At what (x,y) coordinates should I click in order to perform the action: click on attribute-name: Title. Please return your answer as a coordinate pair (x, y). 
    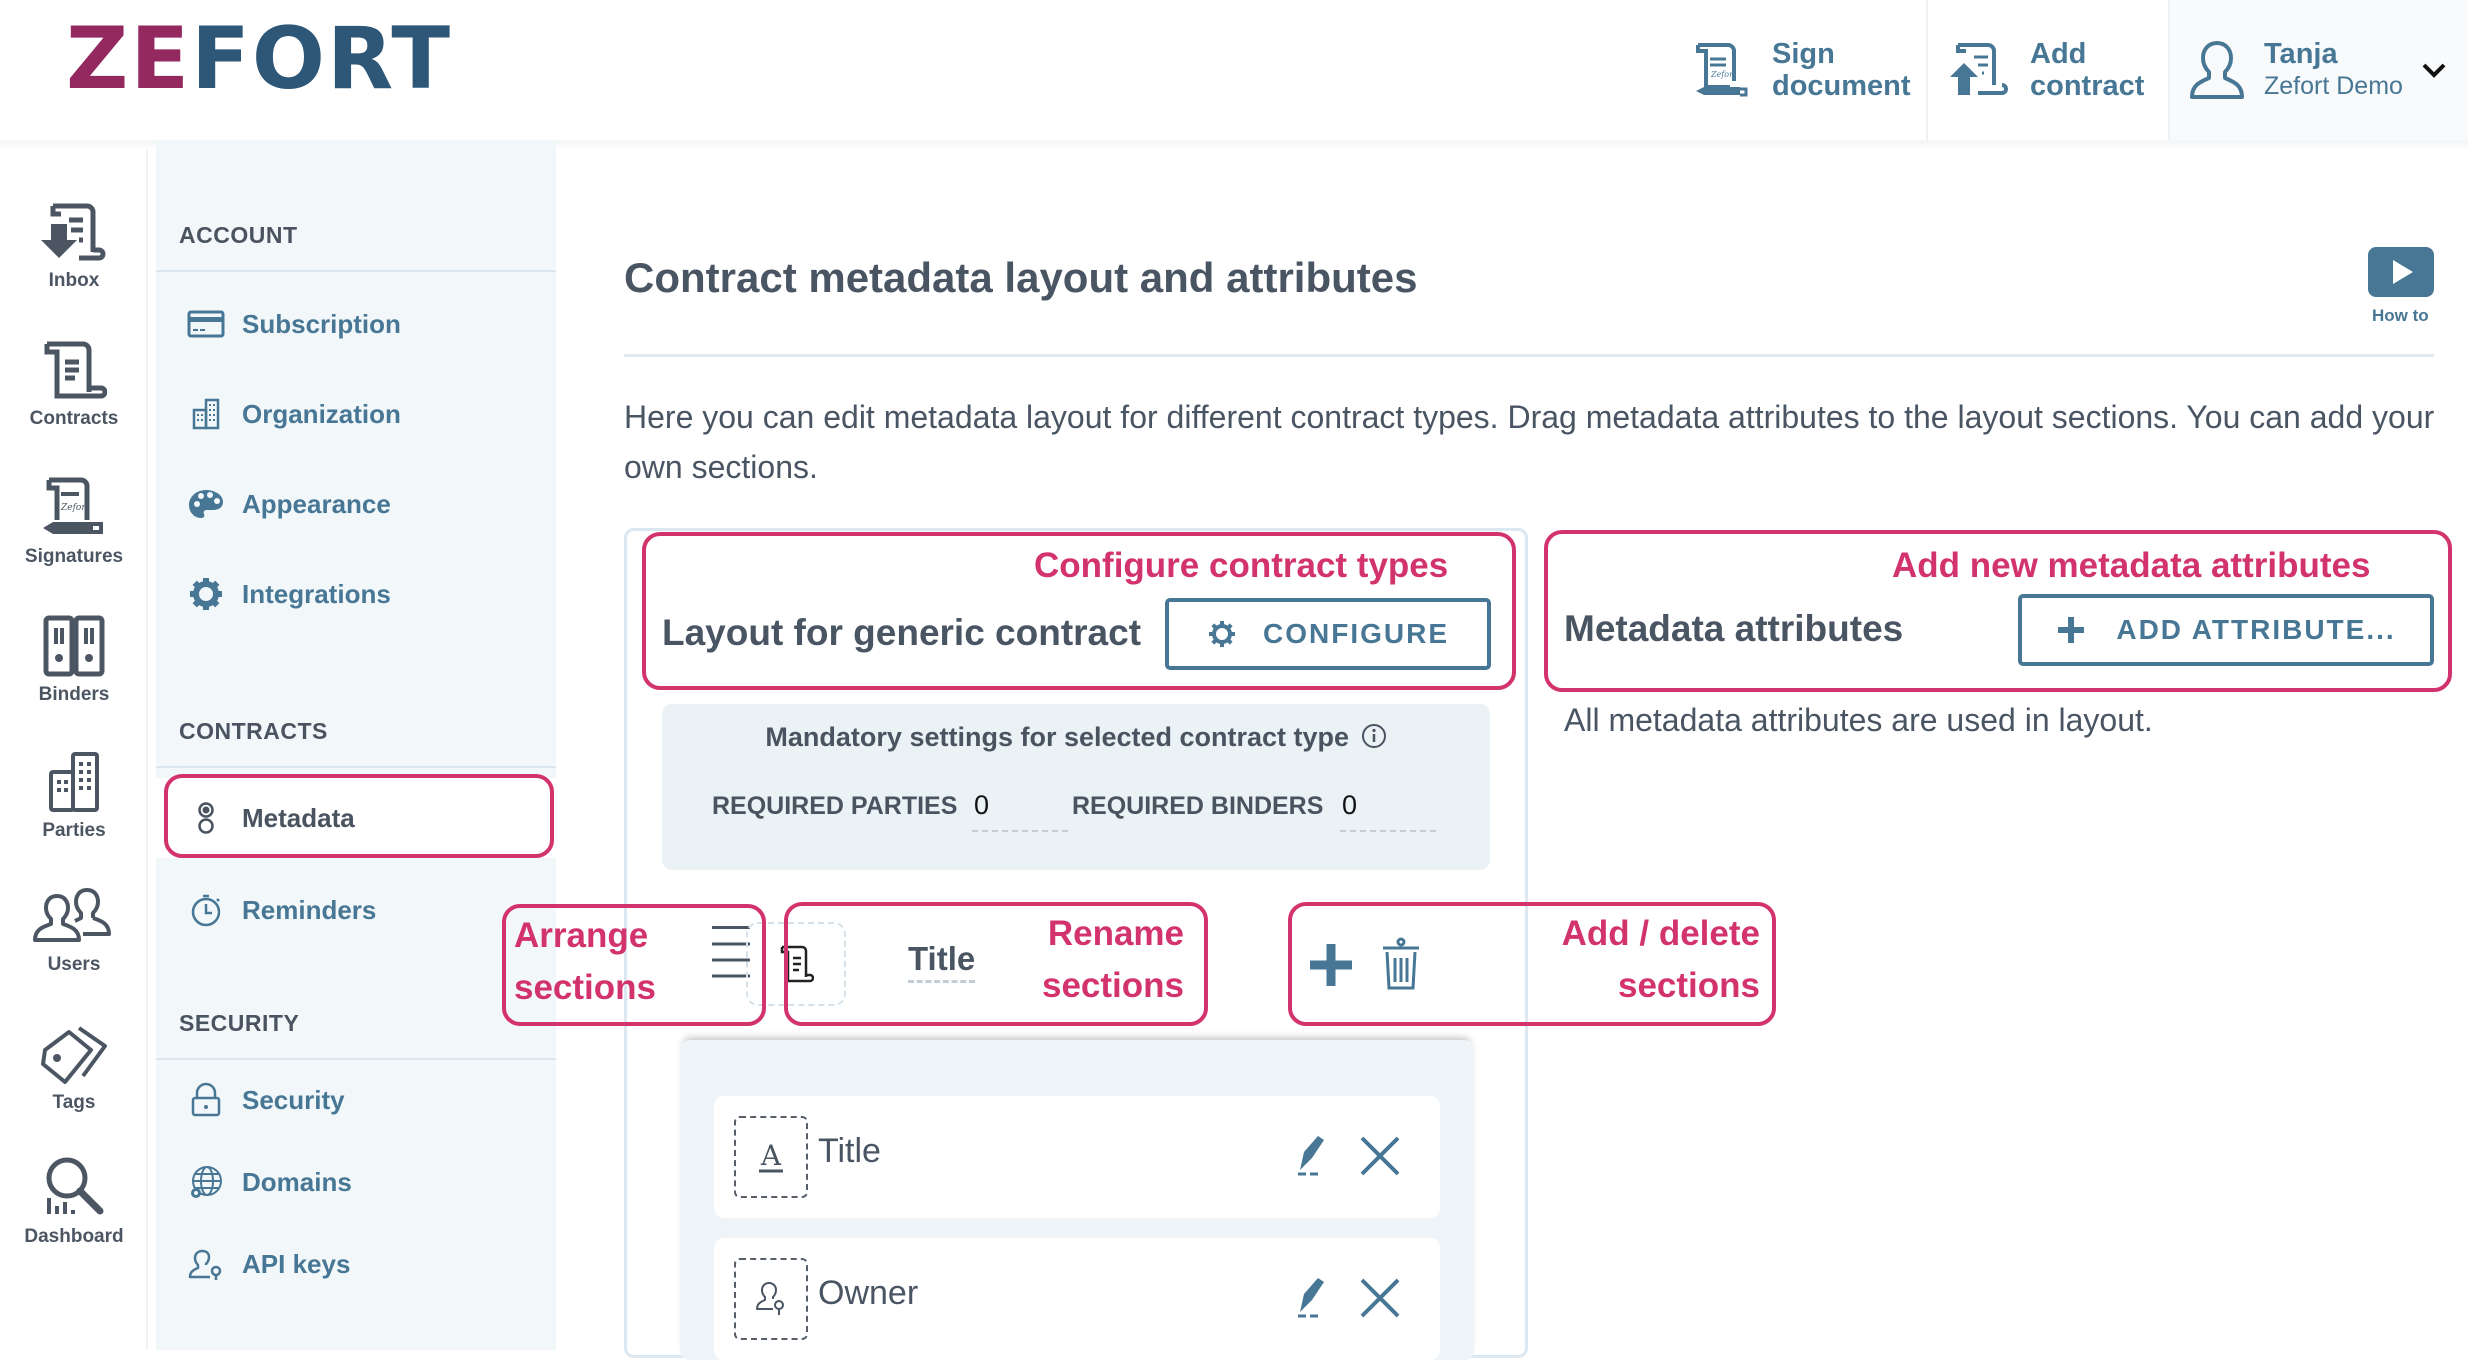
    Looking at the image, I should click on (849, 1151).